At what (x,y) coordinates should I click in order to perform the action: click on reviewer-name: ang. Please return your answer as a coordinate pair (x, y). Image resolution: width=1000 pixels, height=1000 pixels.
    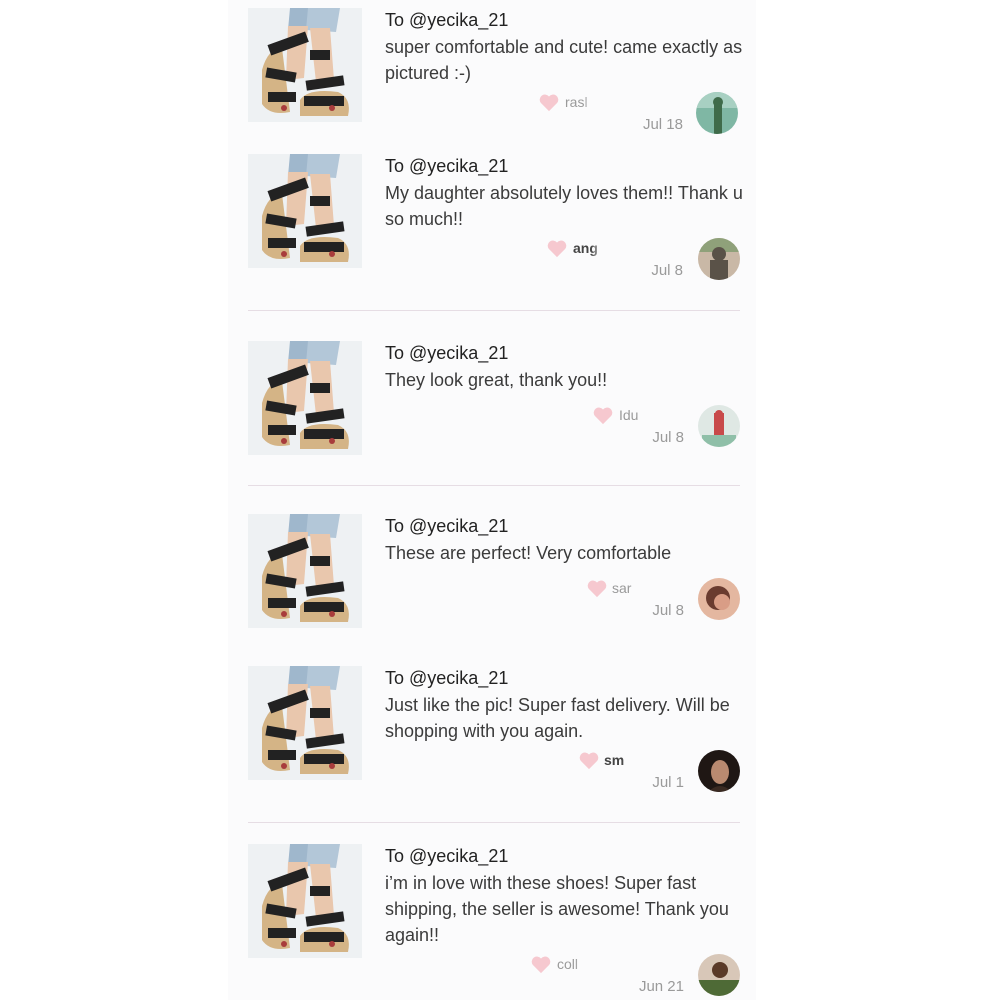
    Looking at the image, I should click on (618, 248).